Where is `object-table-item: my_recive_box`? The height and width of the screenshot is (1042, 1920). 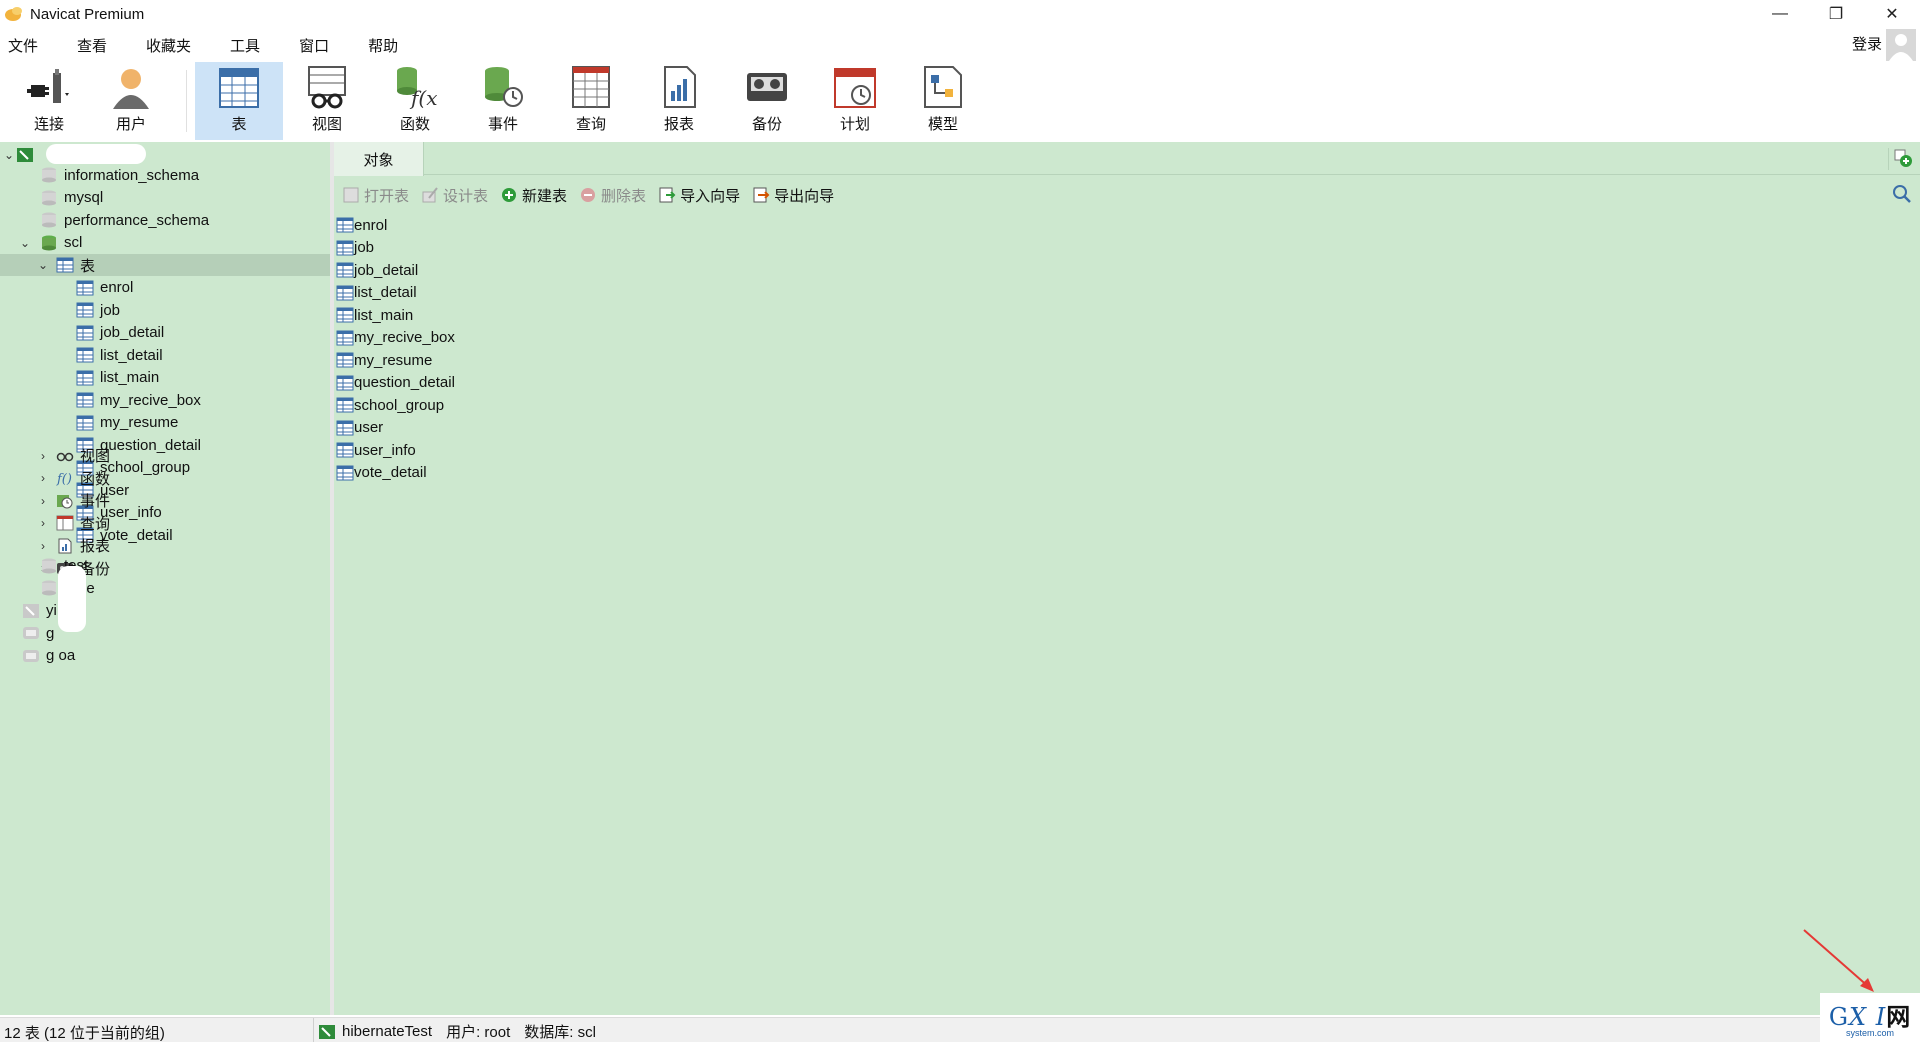 object-table-item: my_recive_box is located at coordinates (395, 338).